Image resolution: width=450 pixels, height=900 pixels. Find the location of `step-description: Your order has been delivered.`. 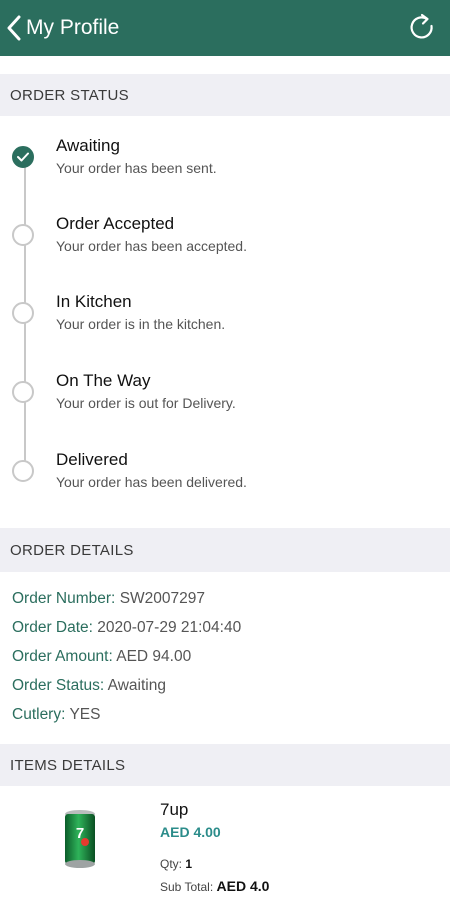

step-description: Your order has been delivered. is located at coordinates (151, 482).